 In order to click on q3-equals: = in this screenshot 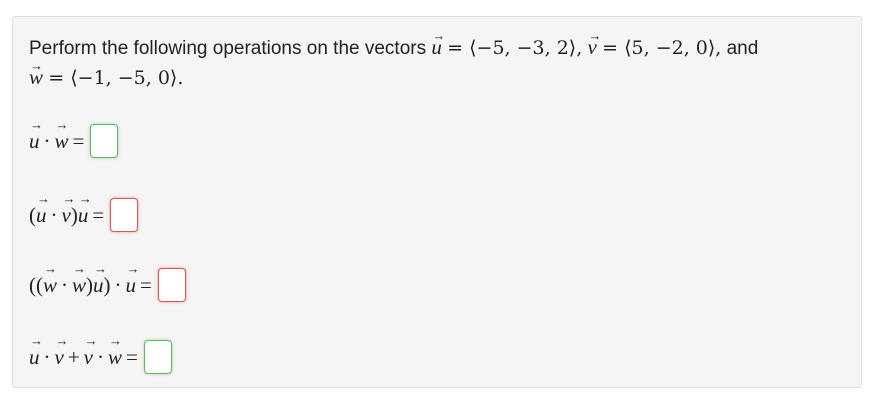, I will do `click(146, 284)`.